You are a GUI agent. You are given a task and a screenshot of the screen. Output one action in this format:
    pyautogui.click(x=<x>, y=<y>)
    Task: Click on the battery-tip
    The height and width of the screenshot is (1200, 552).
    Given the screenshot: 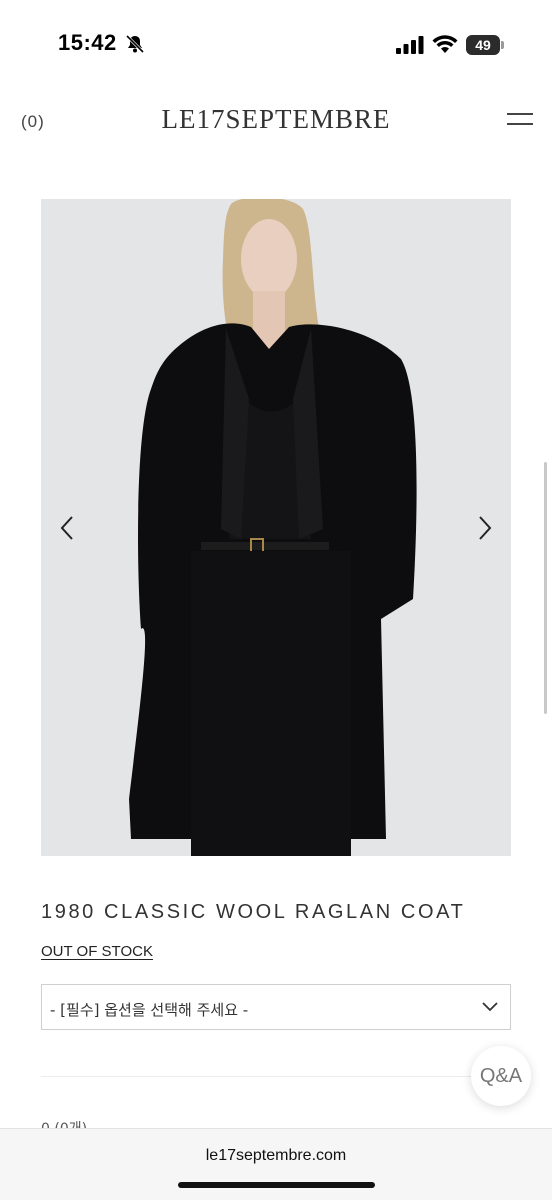 What is the action you would take?
    pyautogui.click(x=502, y=45)
    